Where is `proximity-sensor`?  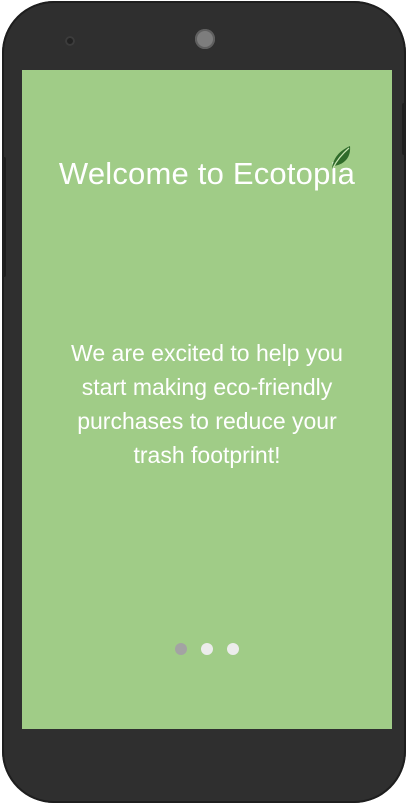 proximity-sensor is located at coordinates (70, 41).